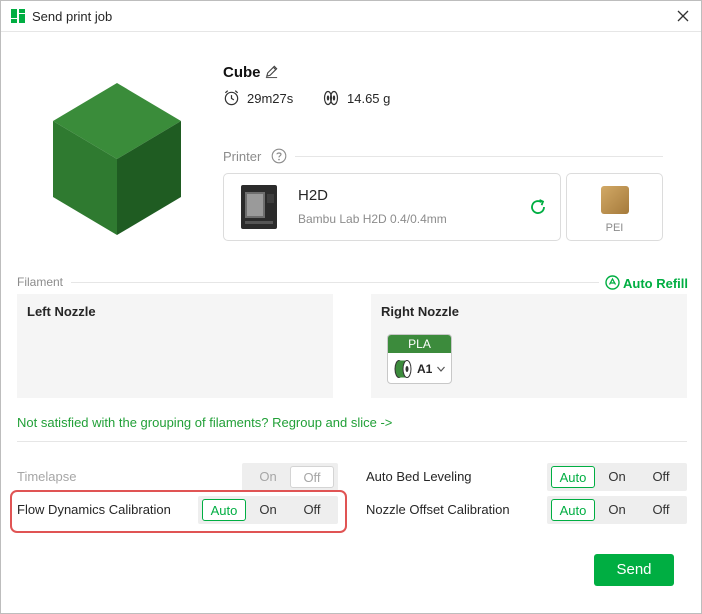 The height and width of the screenshot is (614, 702). I want to click on window-title: Send print job, so click(72, 16).